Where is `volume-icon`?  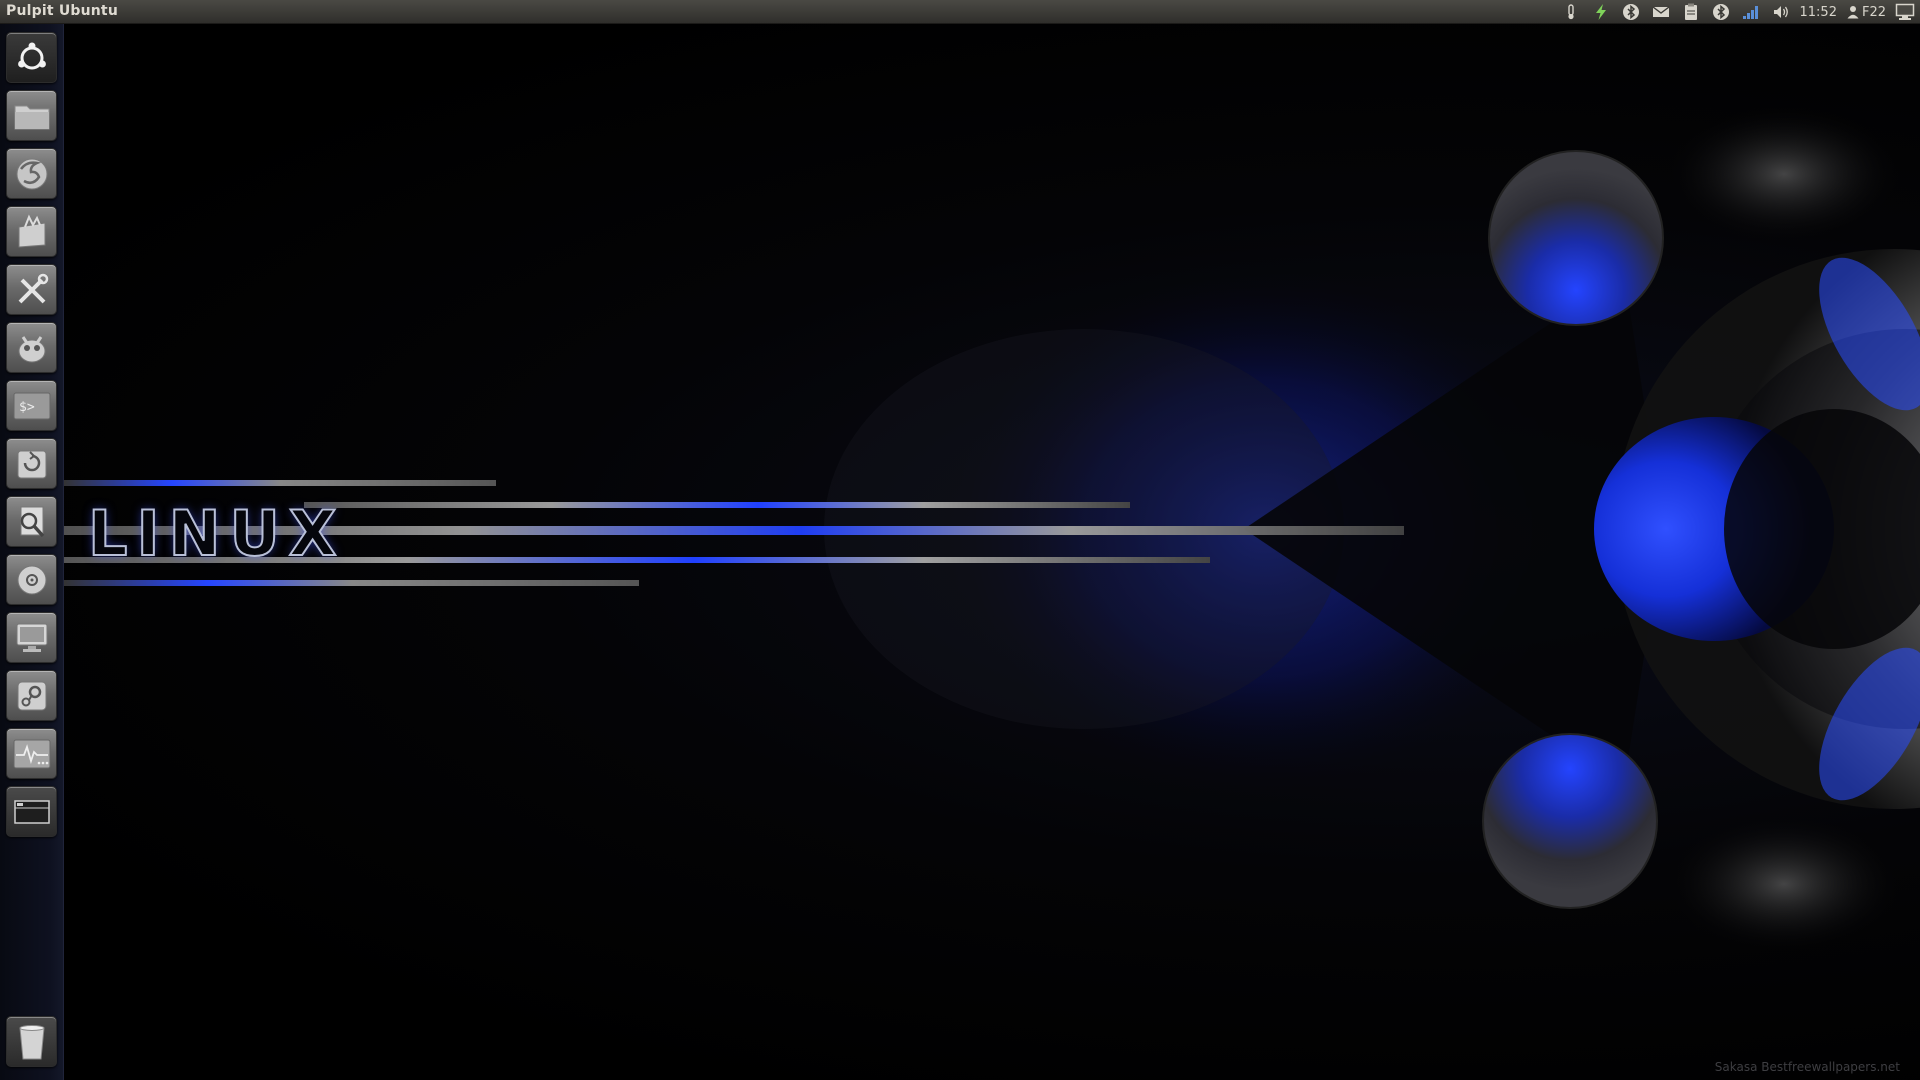
volume-icon is located at coordinates (1780, 12).